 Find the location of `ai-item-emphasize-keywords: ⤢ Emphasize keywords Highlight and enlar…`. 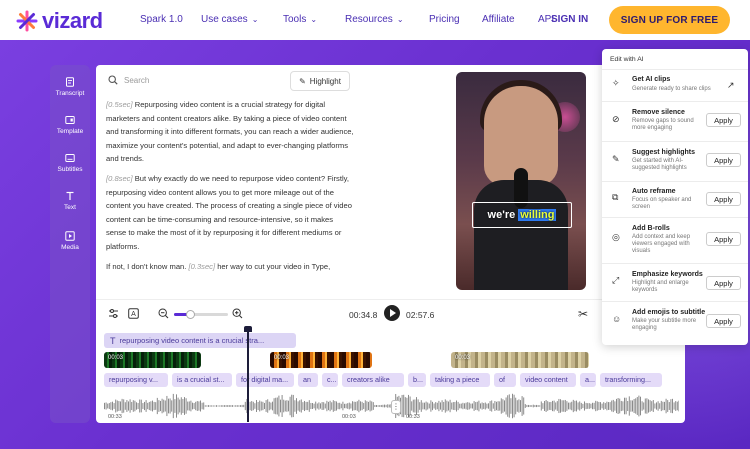

ai-item-emphasize-keywords: ⤢ Emphasize keywords Highlight and enlar… is located at coordinates (675, 282).